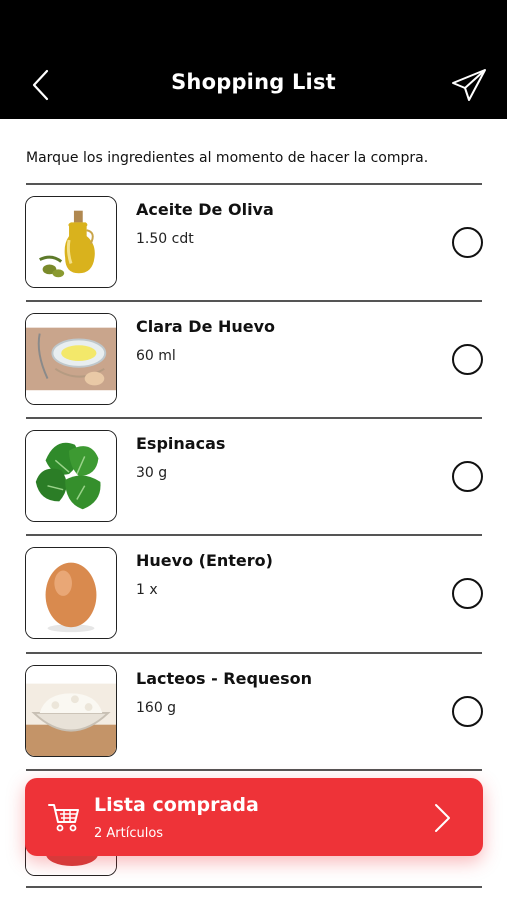  I want to click on list-item: Lacteos - Requeson 160 g, so click(253, 711).